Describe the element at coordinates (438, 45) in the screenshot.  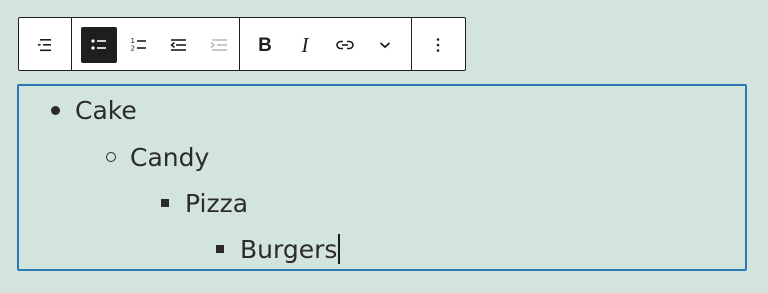
I see `more-options-icon` at that location.